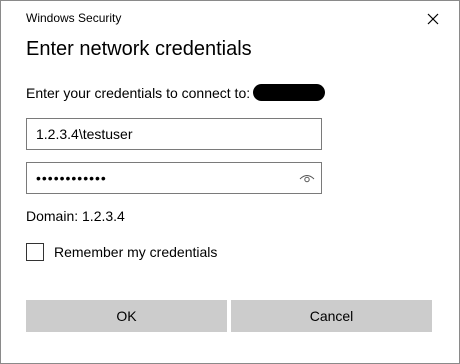 The image size is (460, 364). I want to click on dialog-heading: Enter network credentials, so click(139, 49).